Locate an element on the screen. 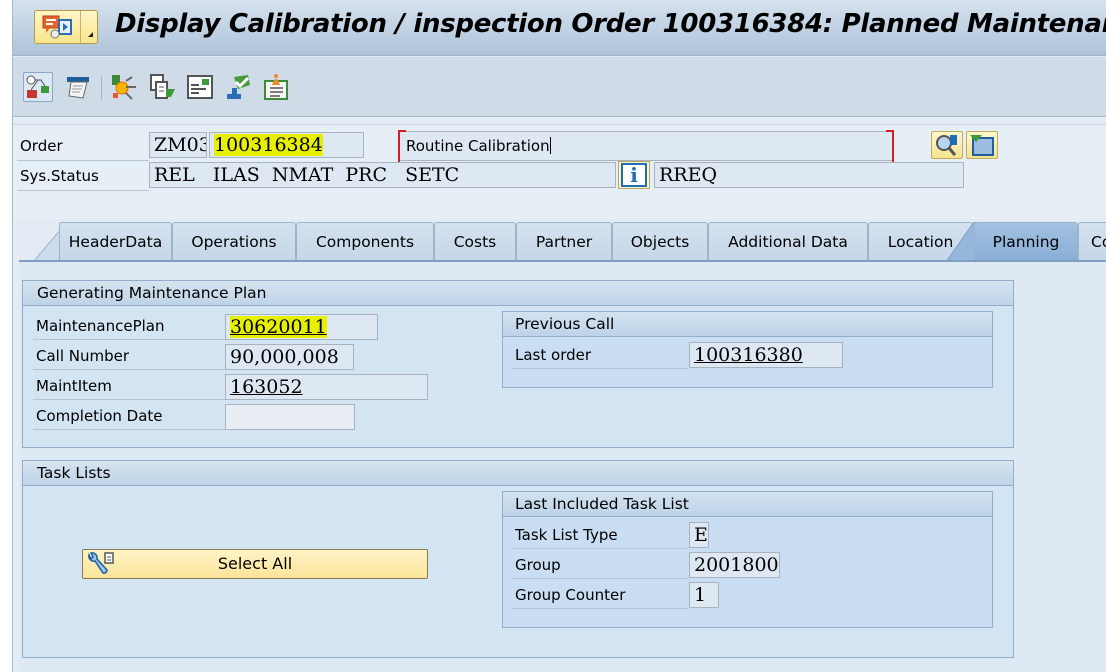 The image size is (1106, 672). group-label: Group is located at coordinates (538, 565).